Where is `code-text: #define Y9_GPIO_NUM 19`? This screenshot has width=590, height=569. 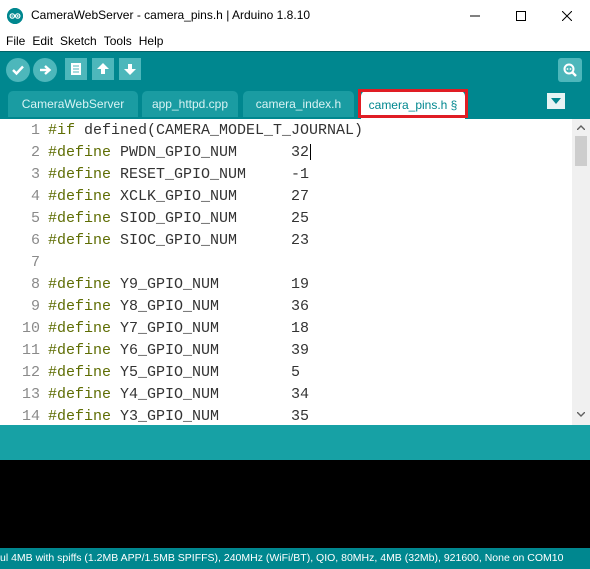 code-text: #define Y9_GPIO_NUM 19 is located at coordinates (178, 285).